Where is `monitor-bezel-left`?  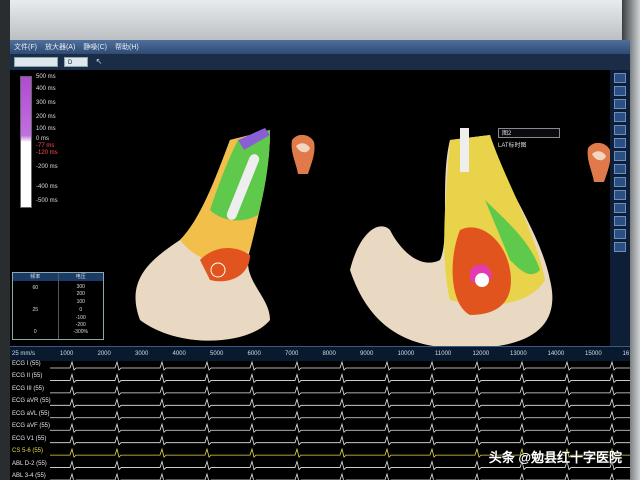 monitor-bezel-left is located at coordinates (5, 240).